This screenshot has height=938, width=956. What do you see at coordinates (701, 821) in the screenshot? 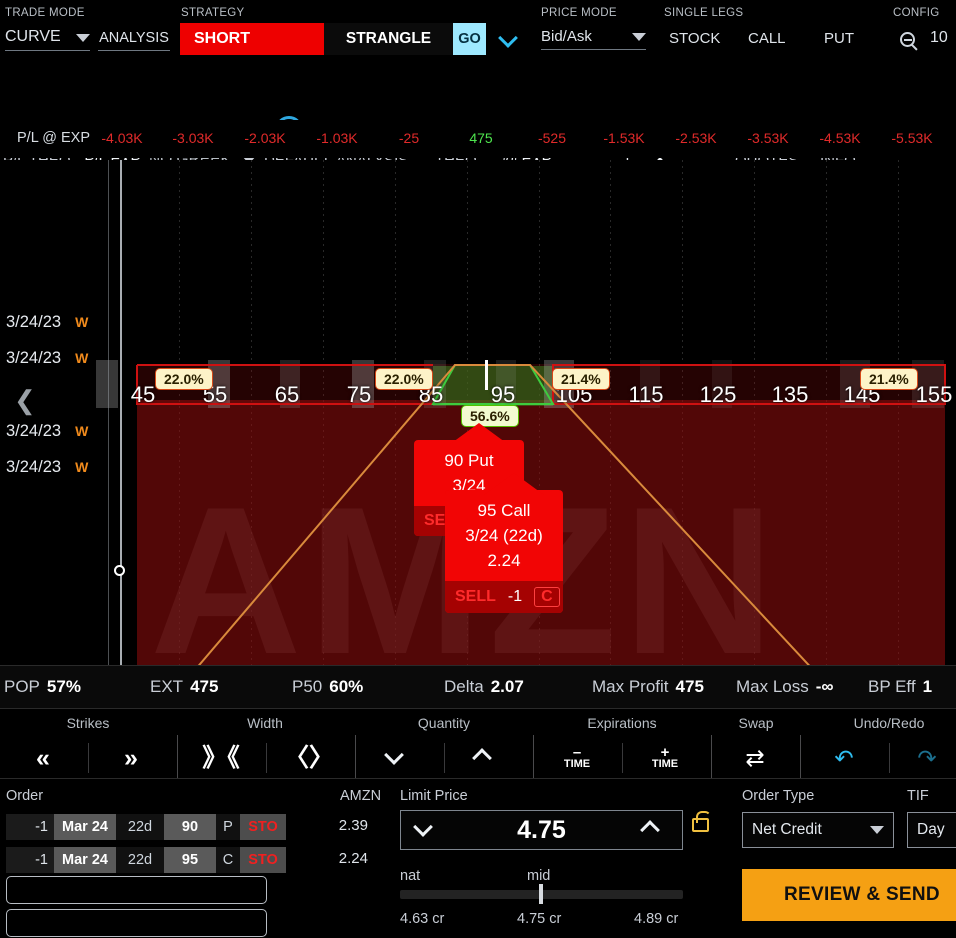
I see `lock-icon` at bounding box center [701, 821].